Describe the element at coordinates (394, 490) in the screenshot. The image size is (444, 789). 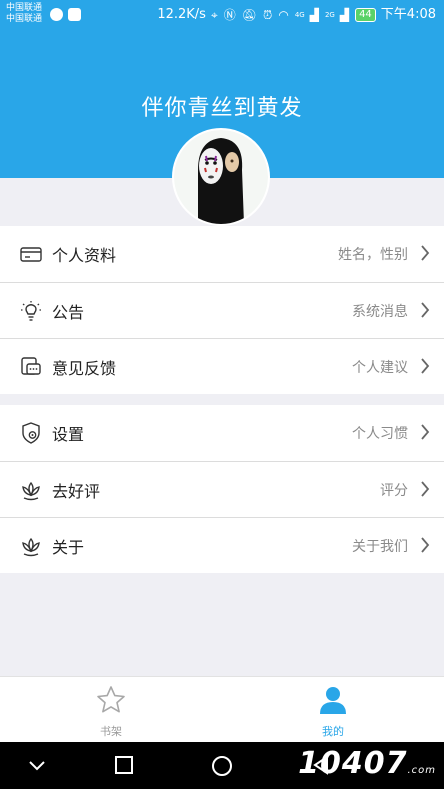
I see `menu-item-hint: 评分` at that location.